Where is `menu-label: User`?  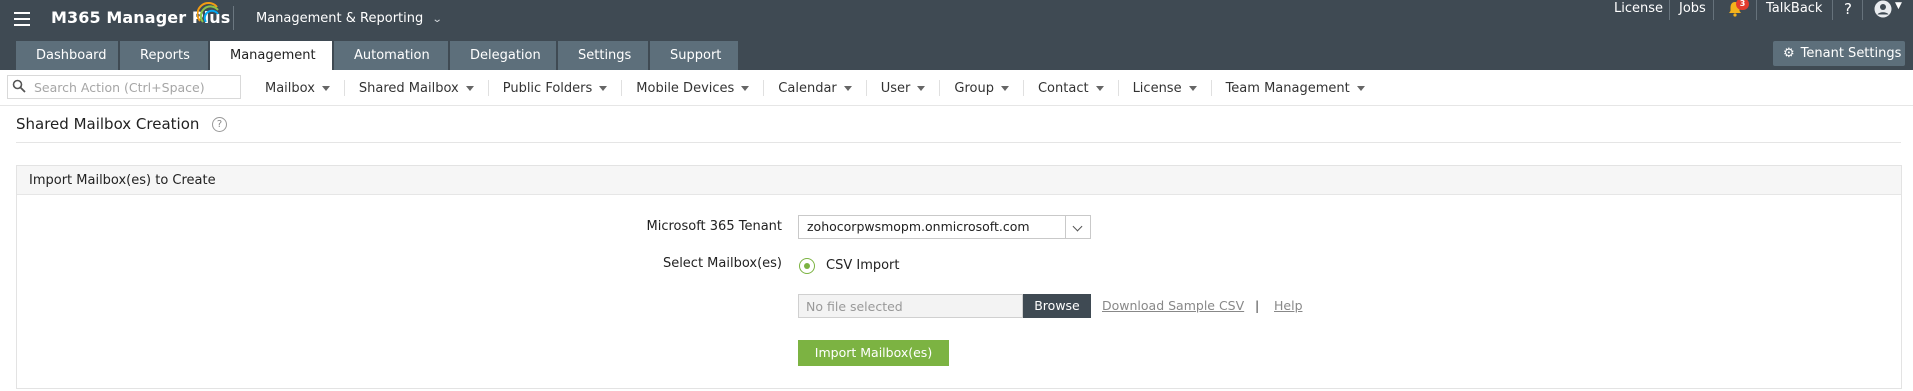 menu-label: User is located at coordinates (895, 88).